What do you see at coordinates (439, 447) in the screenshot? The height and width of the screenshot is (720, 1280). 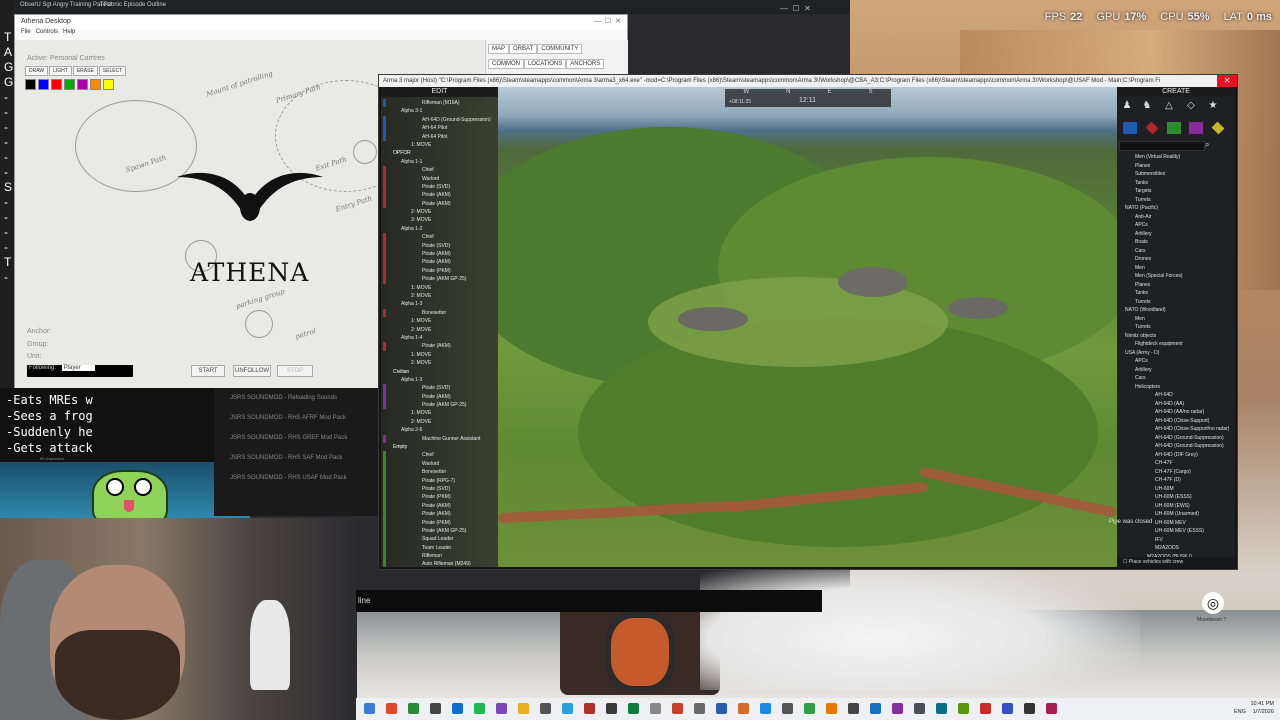 I see `tree-side: Empty` at bounding box center [439, 447].